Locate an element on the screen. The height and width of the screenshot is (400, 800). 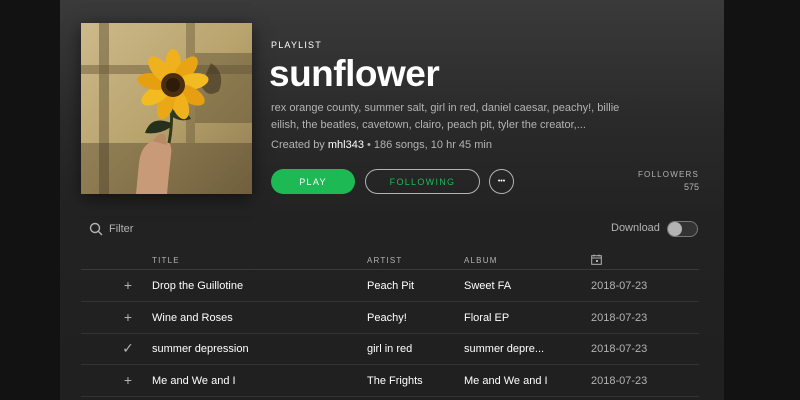
track-artist: The Frights is located at coordinates (395, 381).